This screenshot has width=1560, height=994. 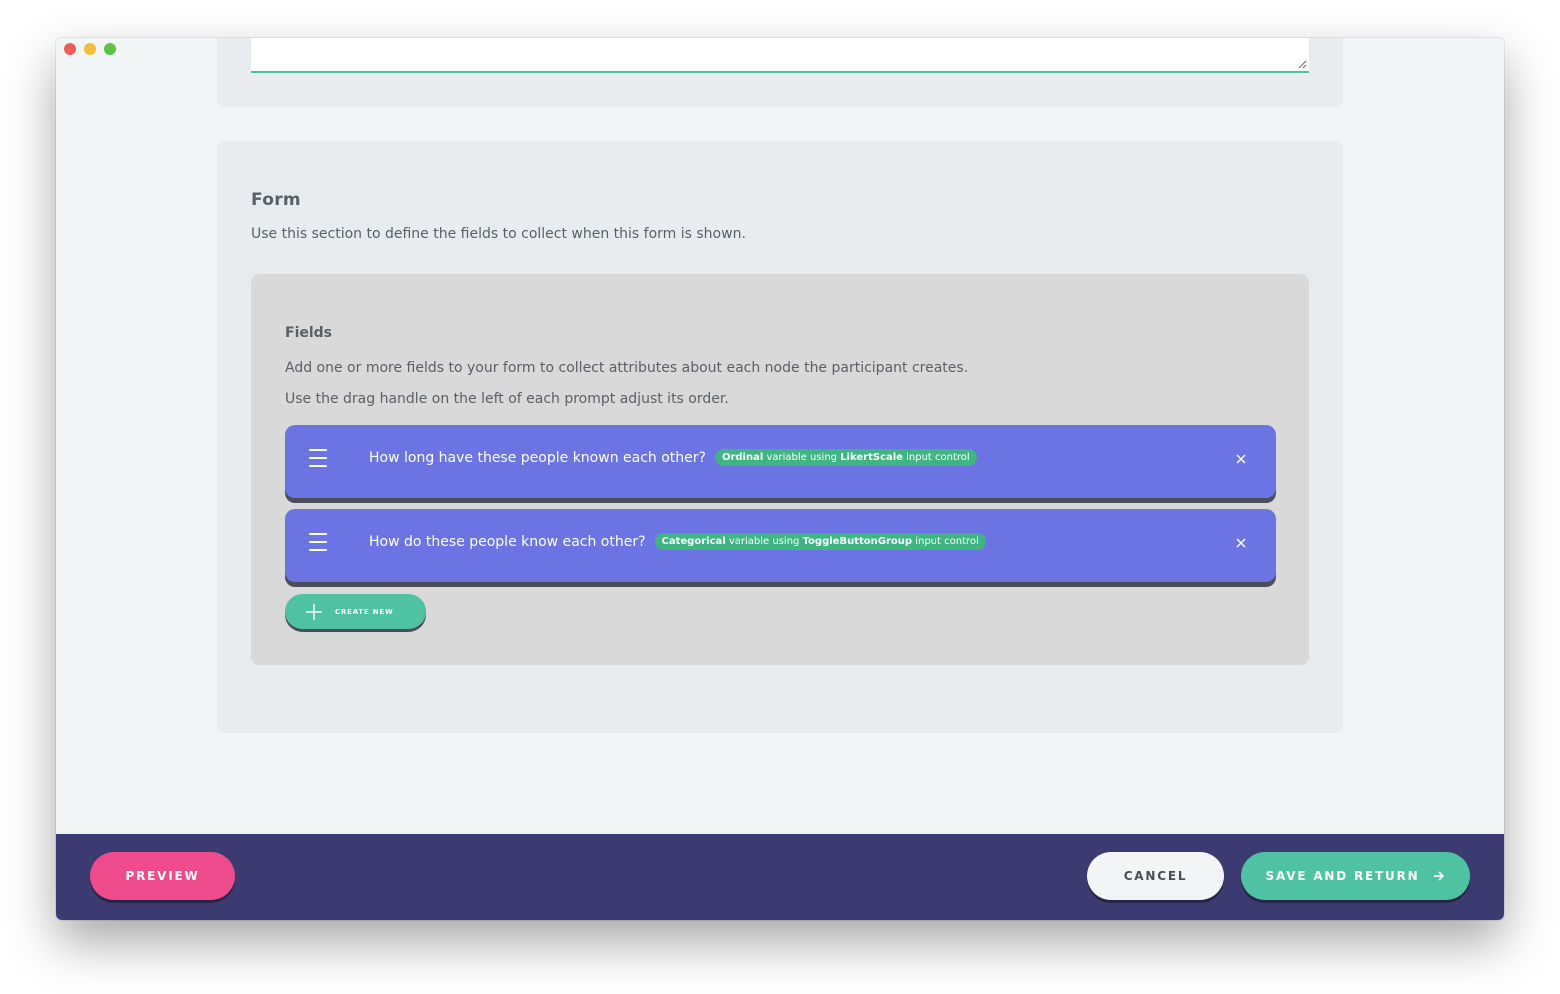 I want to click on minimize-window-button, so click(x=90, y=49).